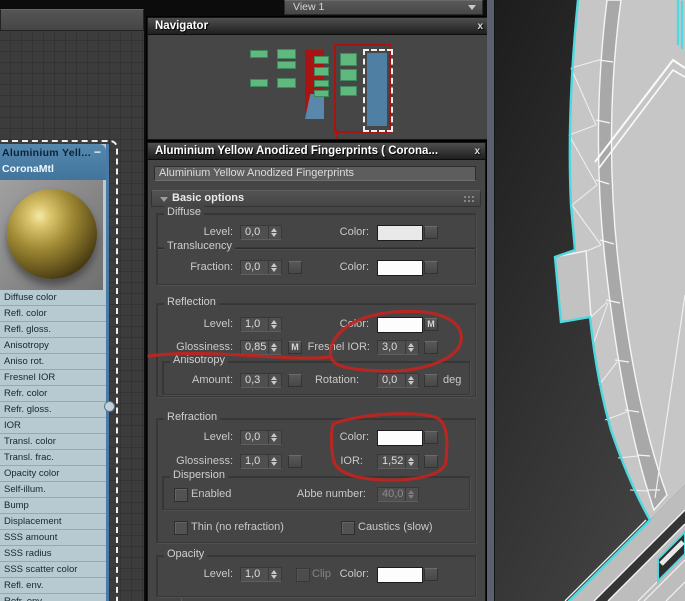 The width and height of the screenshot is (685, 601). What do you see at coordinates (254, 232) in the screenshot?
I see `diffuse-level-value: 0,0` at bounding box center [254, 232].